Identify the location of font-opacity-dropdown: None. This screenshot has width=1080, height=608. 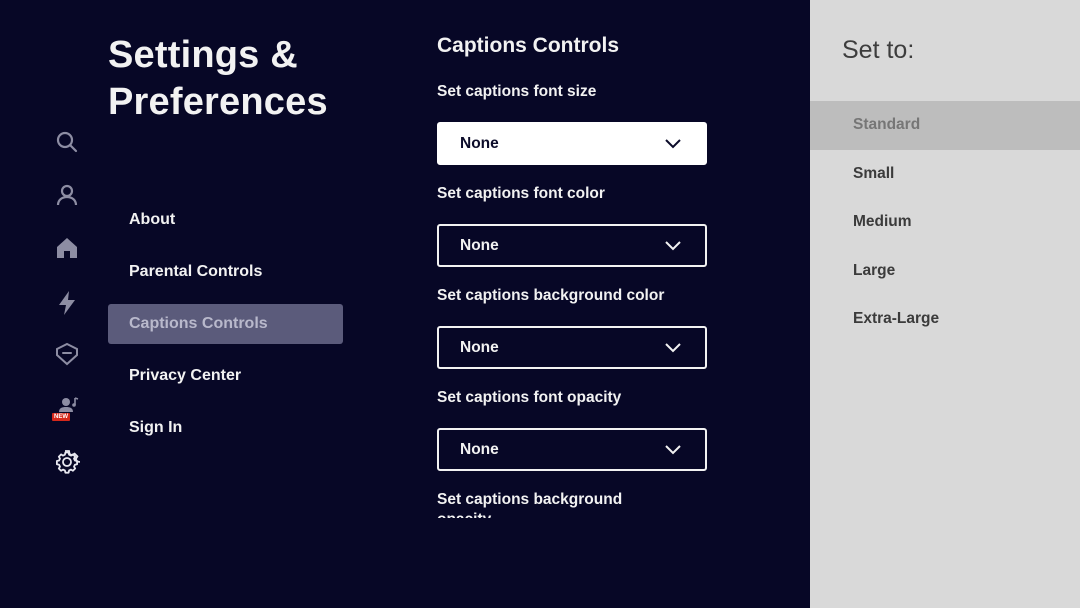
(572, 449).